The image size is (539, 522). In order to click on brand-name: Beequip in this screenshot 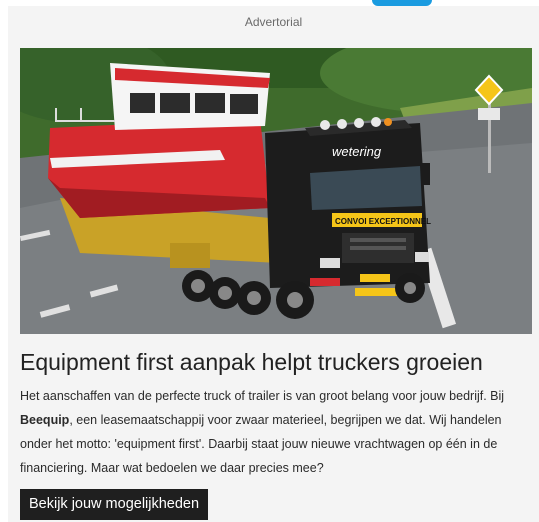, I will do `click(45, 420)`.